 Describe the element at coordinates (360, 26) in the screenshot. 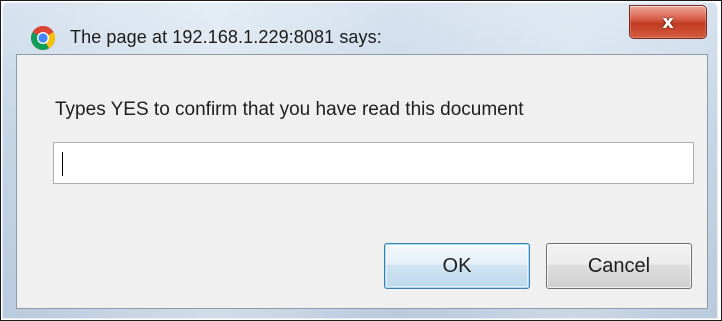

I see `title-bar: The page at 192.168.1.229:8081 says: x` at that location.